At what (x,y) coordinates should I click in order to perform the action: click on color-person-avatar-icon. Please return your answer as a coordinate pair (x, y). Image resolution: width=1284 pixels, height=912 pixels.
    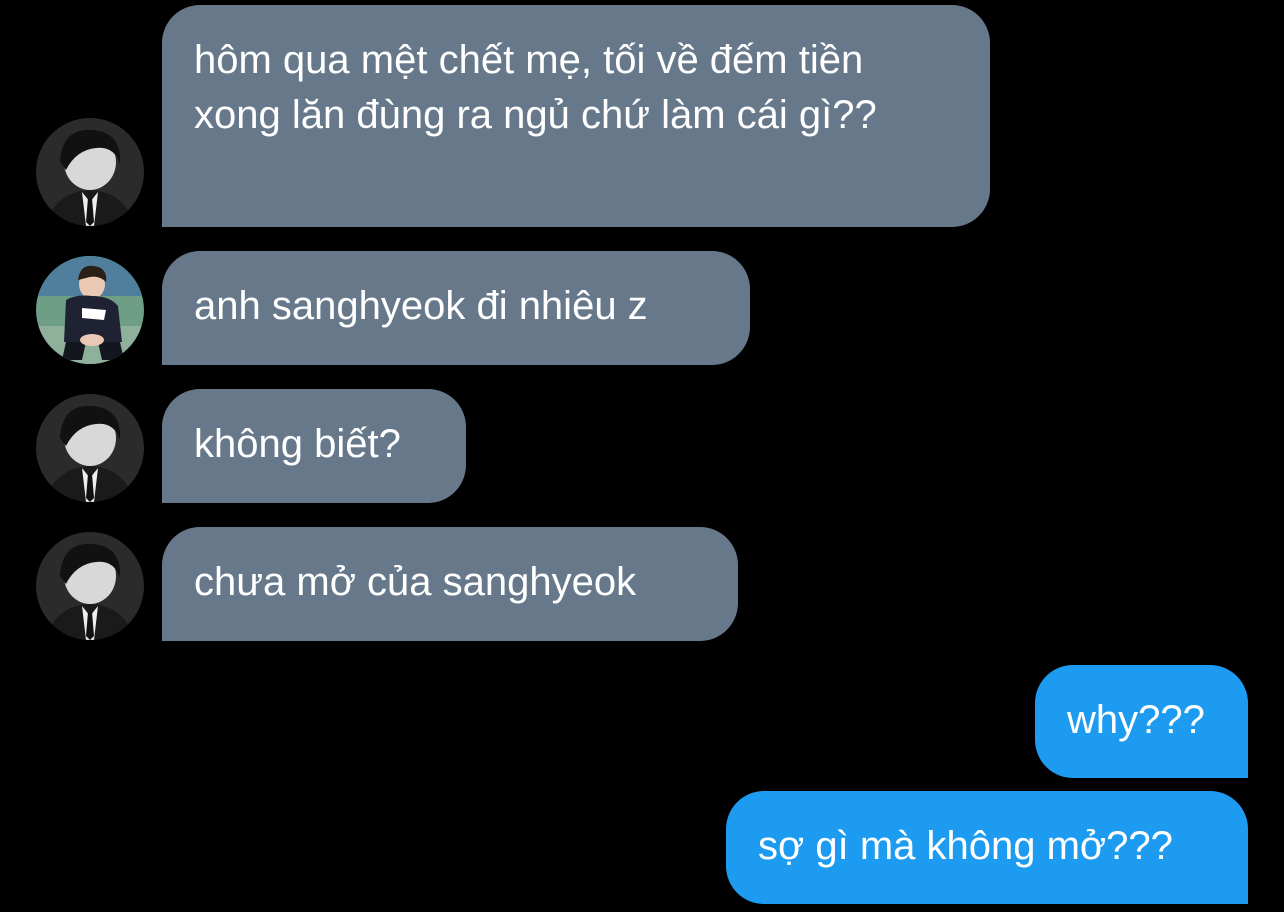
    Looking at the image, I should click on (90, 310).